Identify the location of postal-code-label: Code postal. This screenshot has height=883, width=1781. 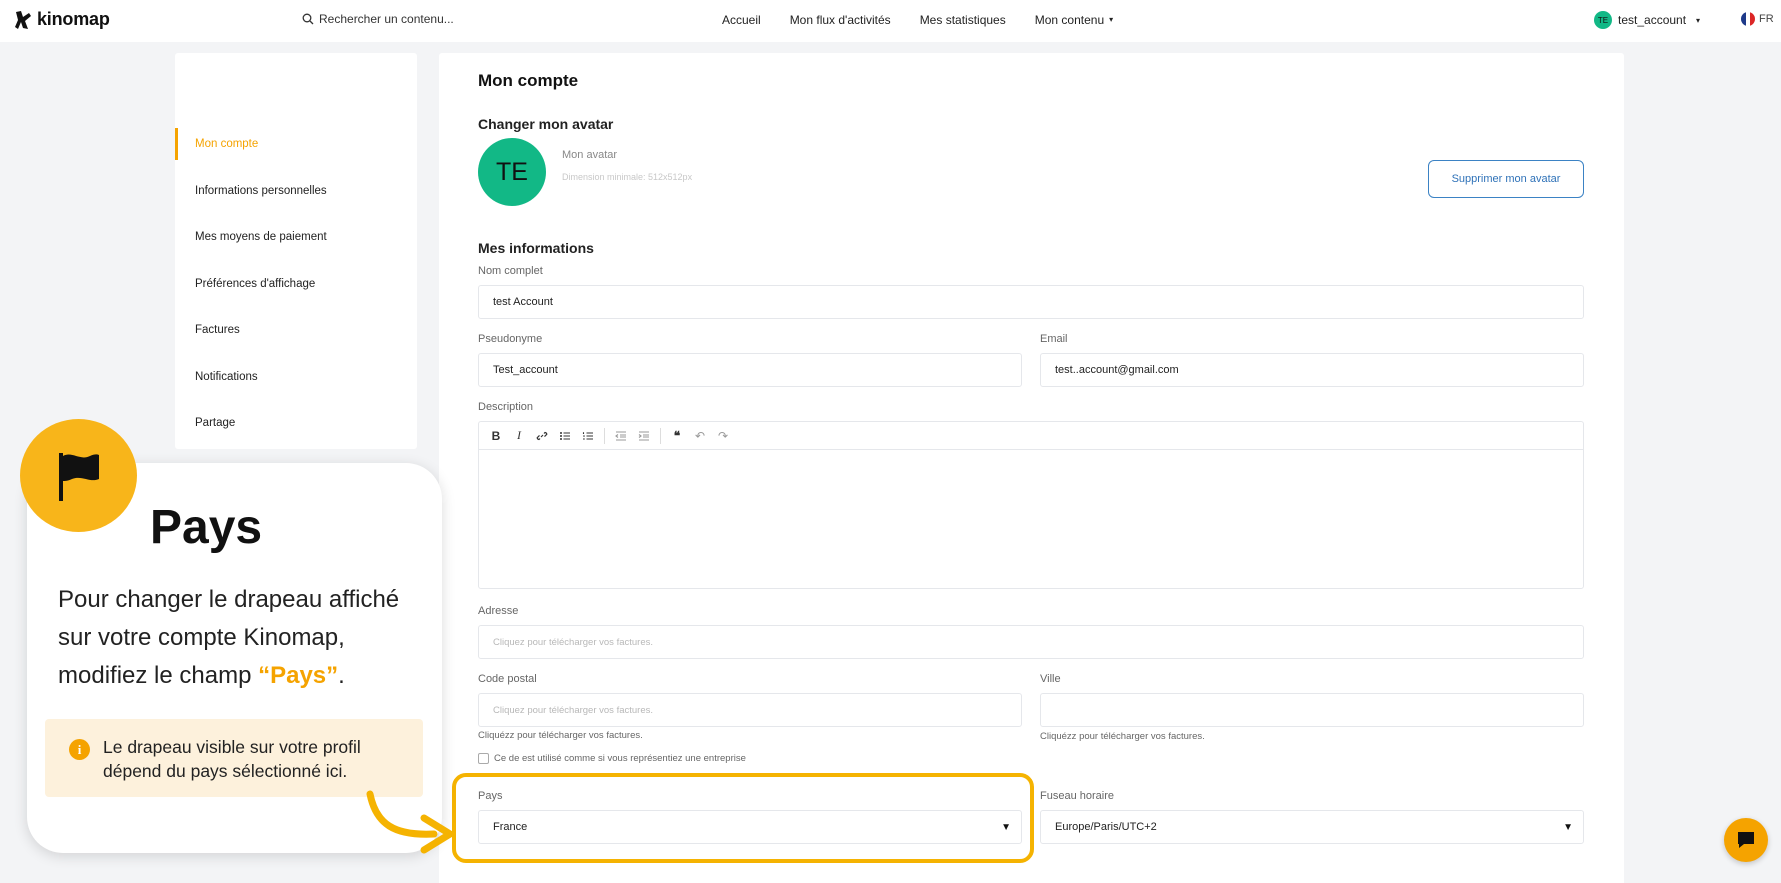
(507, 679).